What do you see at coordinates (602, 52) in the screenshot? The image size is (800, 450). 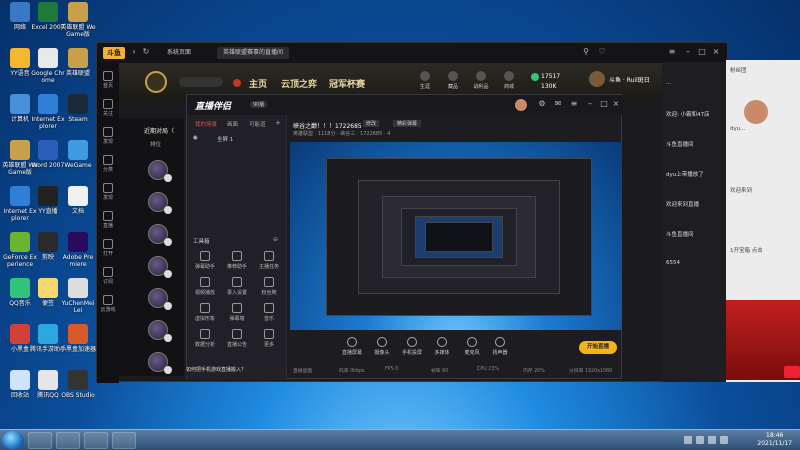 I see `heart-icon: ♡` at bounding box center [602, 52].